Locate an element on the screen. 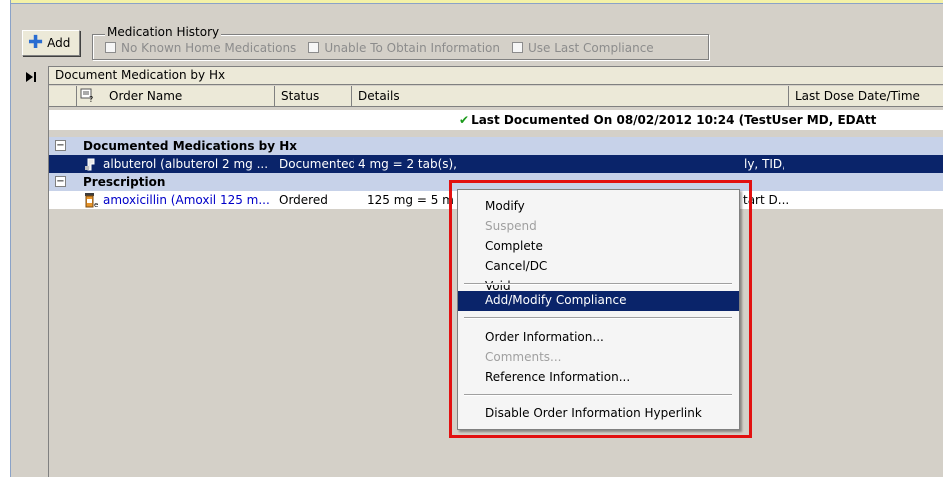 Image resolution: width=943 pixels, height=477 pixels. inhaler-icon is located at coordinates (90, 164).